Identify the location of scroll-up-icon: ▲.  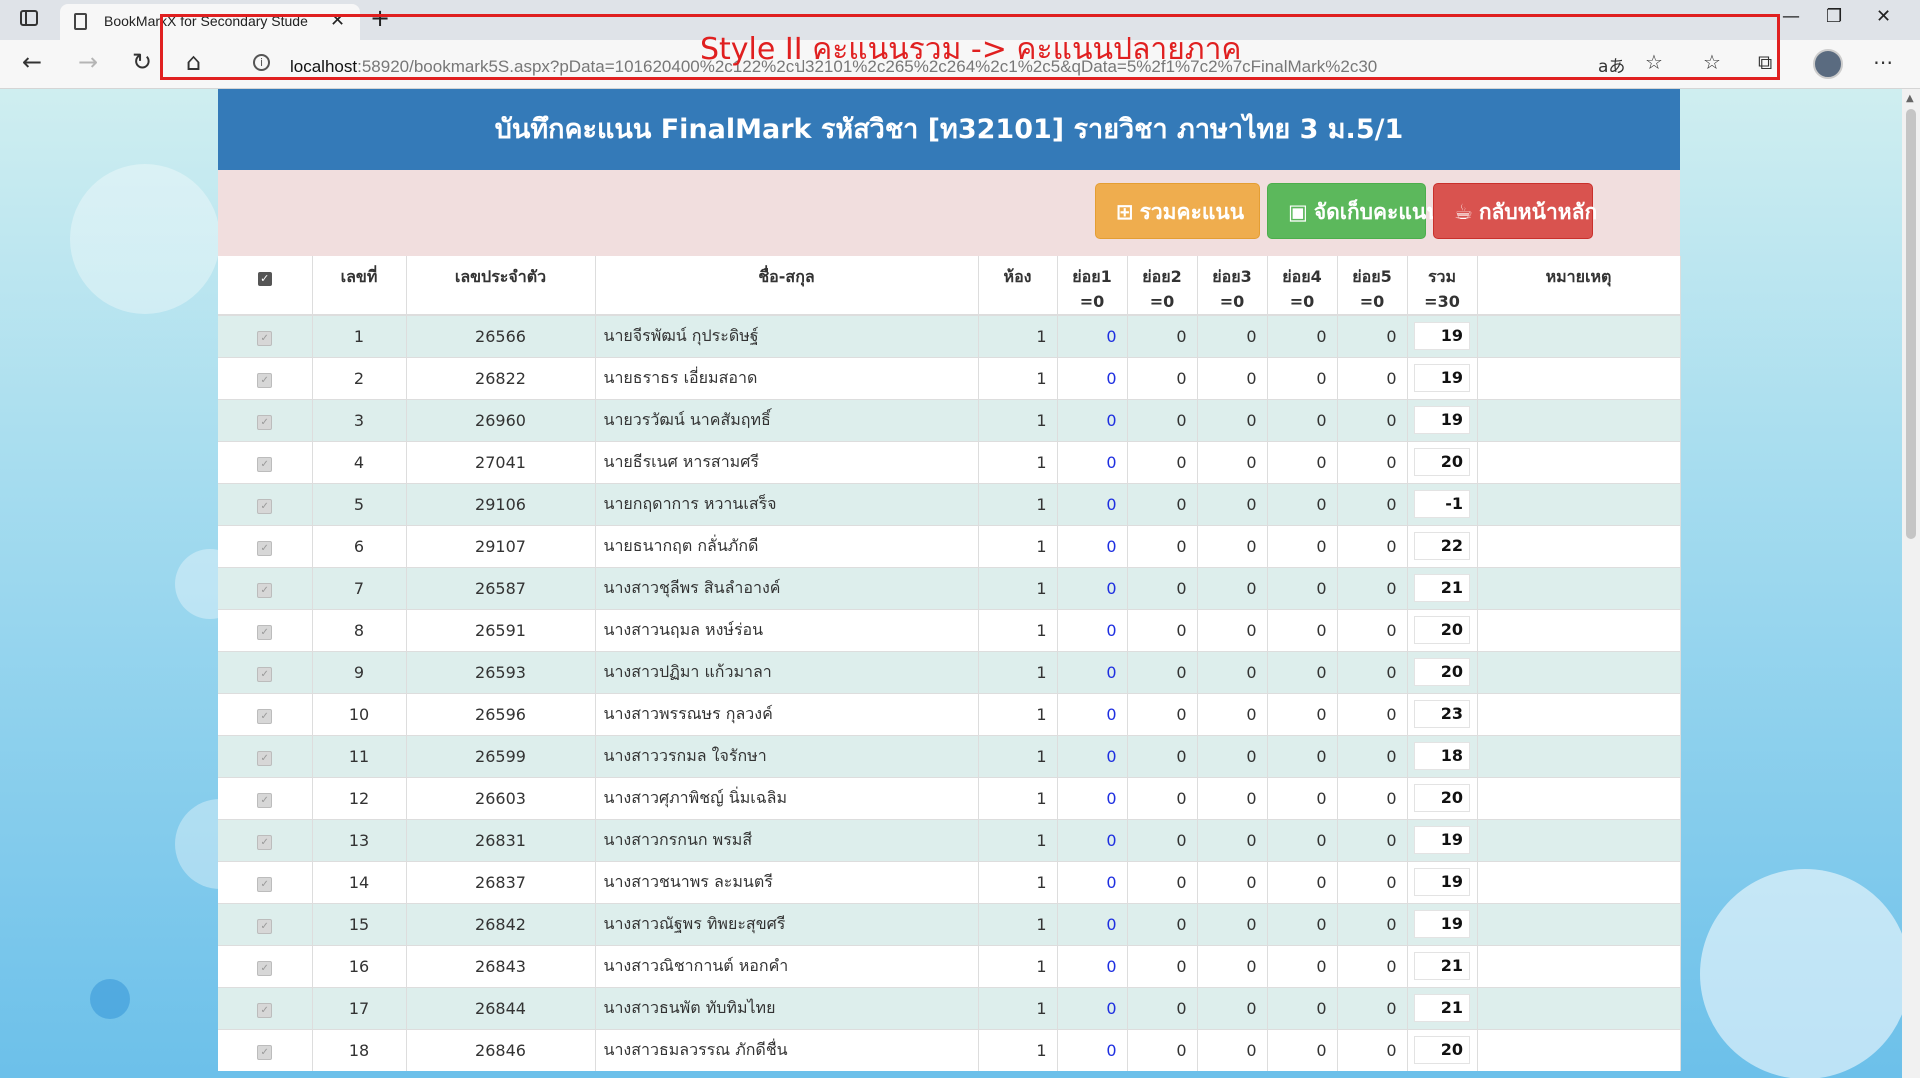
(1910, 98).